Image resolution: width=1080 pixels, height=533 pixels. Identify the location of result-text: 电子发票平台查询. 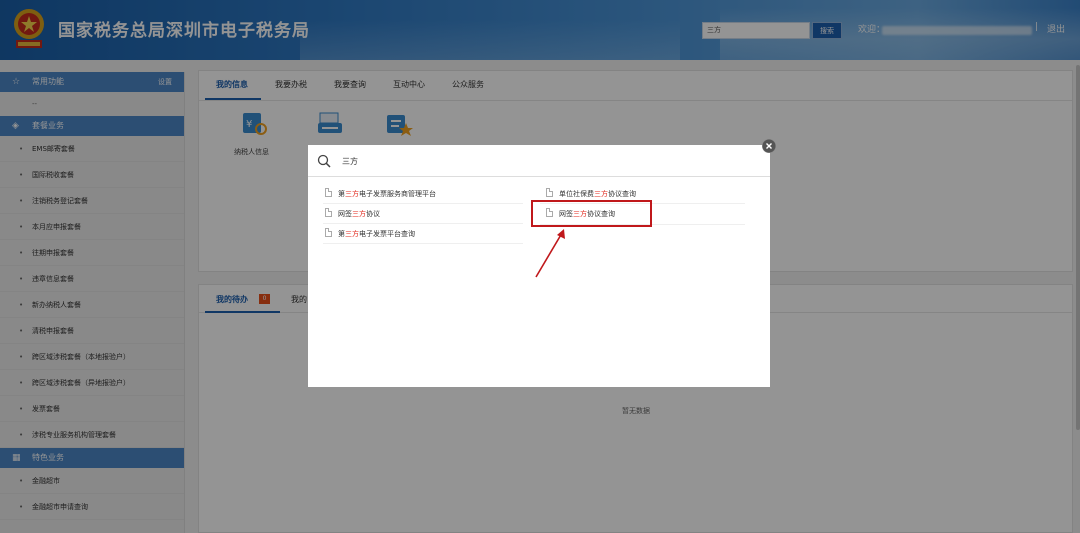
(387, 234).